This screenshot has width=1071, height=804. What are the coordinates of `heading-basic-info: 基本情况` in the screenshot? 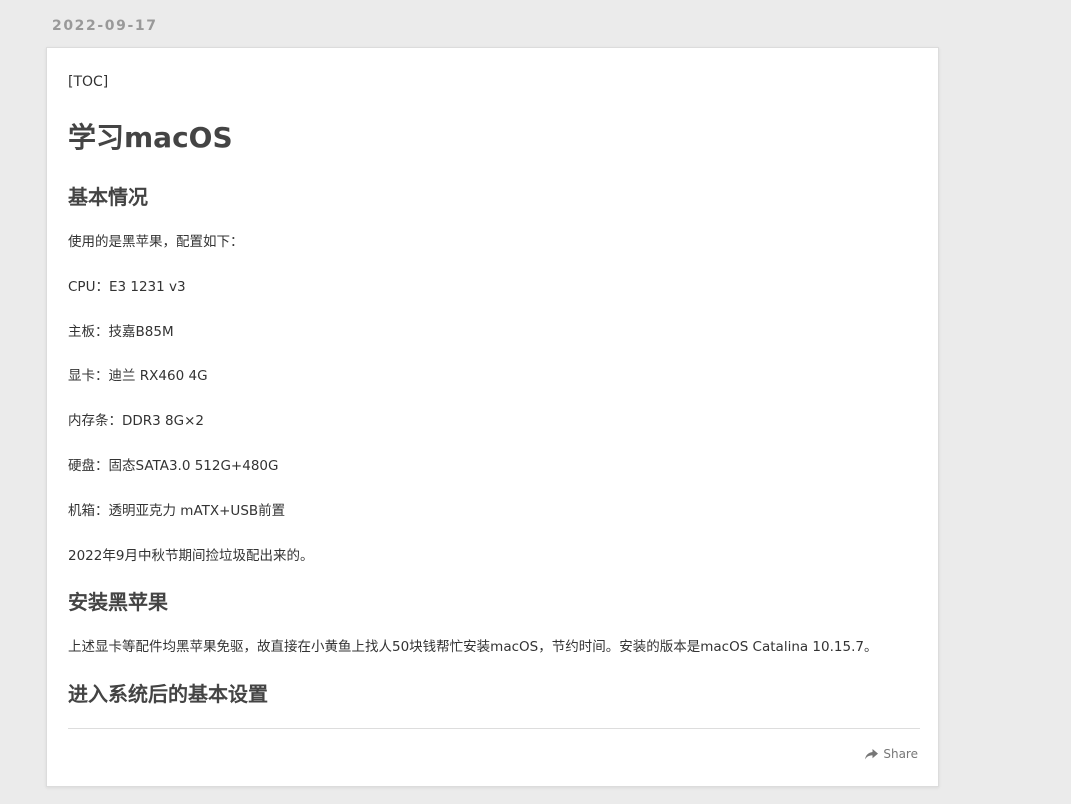 It's located at (108, 197).